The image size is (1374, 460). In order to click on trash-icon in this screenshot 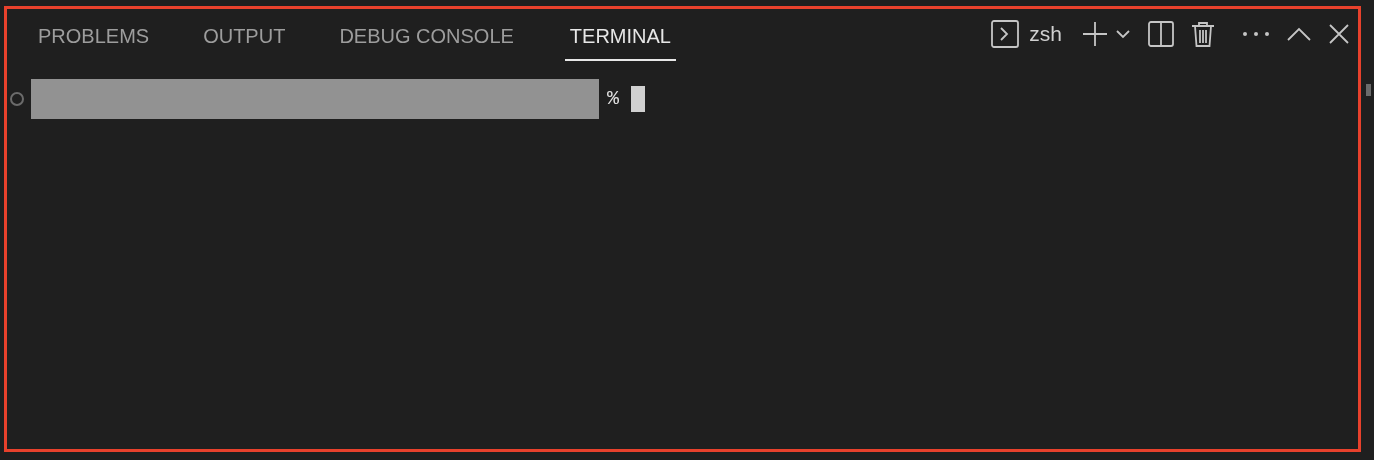, I will do `click(1203, 34)`.